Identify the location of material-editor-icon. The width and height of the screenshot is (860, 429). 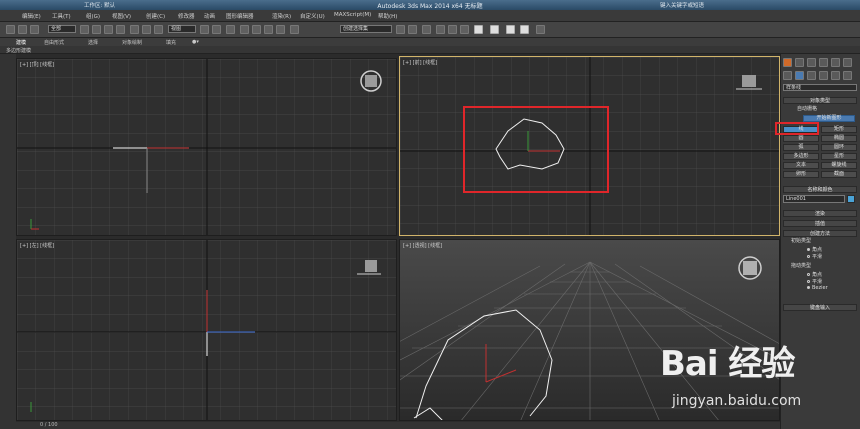
(478, 29).